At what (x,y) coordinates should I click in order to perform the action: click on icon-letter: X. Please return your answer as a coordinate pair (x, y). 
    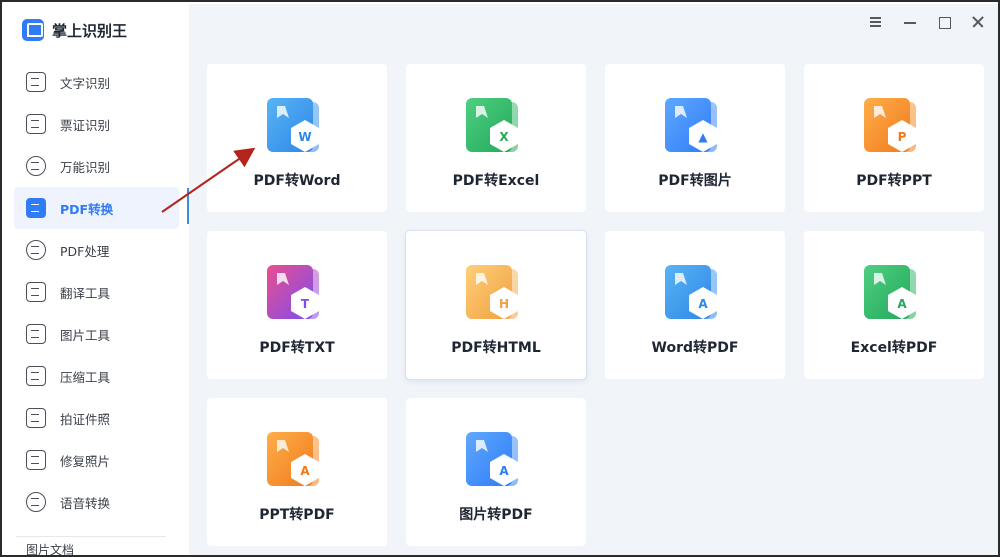
    Looking at the image, I should click on (504, 137).